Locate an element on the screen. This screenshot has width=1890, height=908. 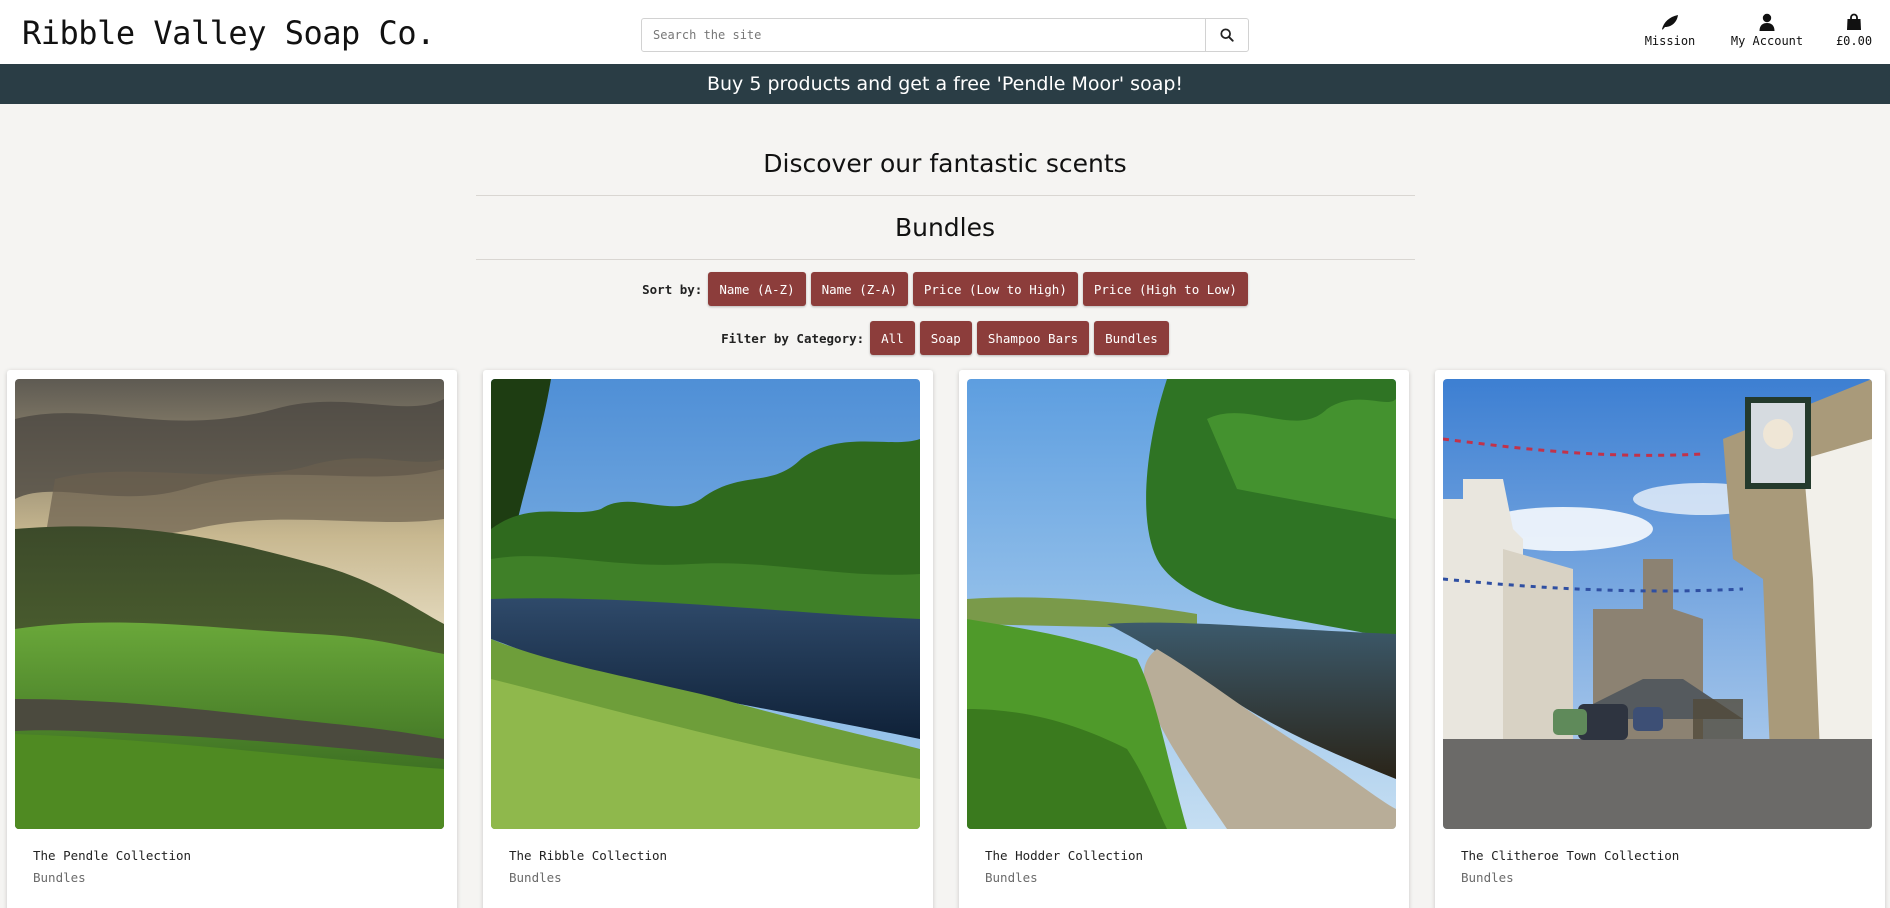
sort-label: Sort by: is located at coordinates (672, 289).